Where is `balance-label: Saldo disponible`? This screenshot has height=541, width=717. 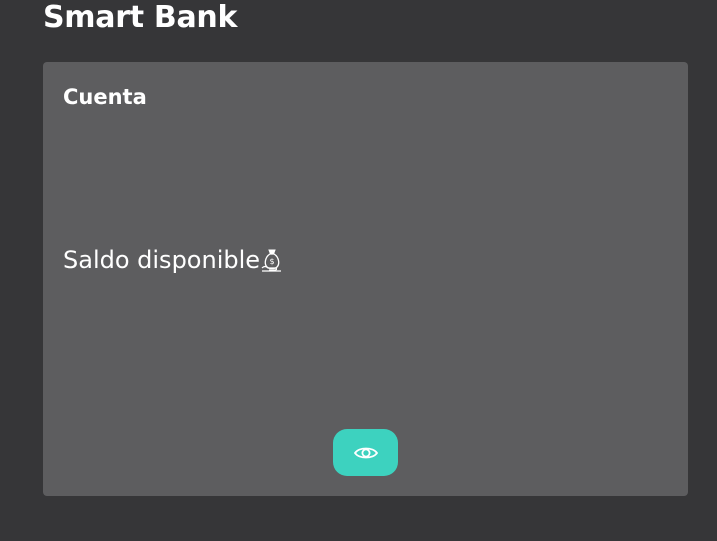
balance-label: Saldo disponible is located at coordinates (162, 260).